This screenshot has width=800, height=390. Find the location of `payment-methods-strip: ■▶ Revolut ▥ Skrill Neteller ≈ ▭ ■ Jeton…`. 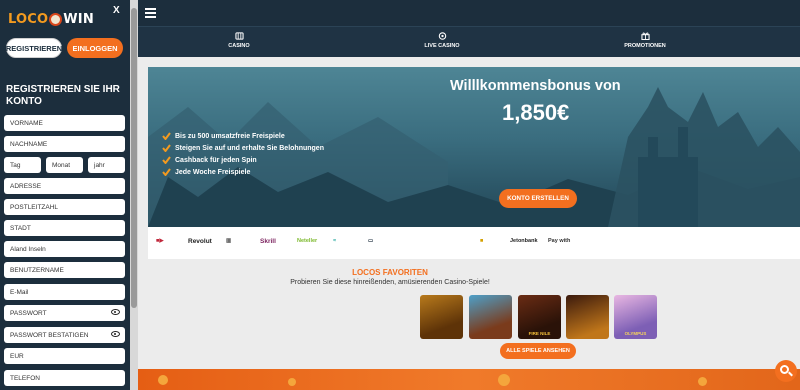

payment-methods-strip: ■▶ Revolut ▥ Skrill Neteller ≈ ▭ ■ Jeton… is located at coordinates (474, 243).